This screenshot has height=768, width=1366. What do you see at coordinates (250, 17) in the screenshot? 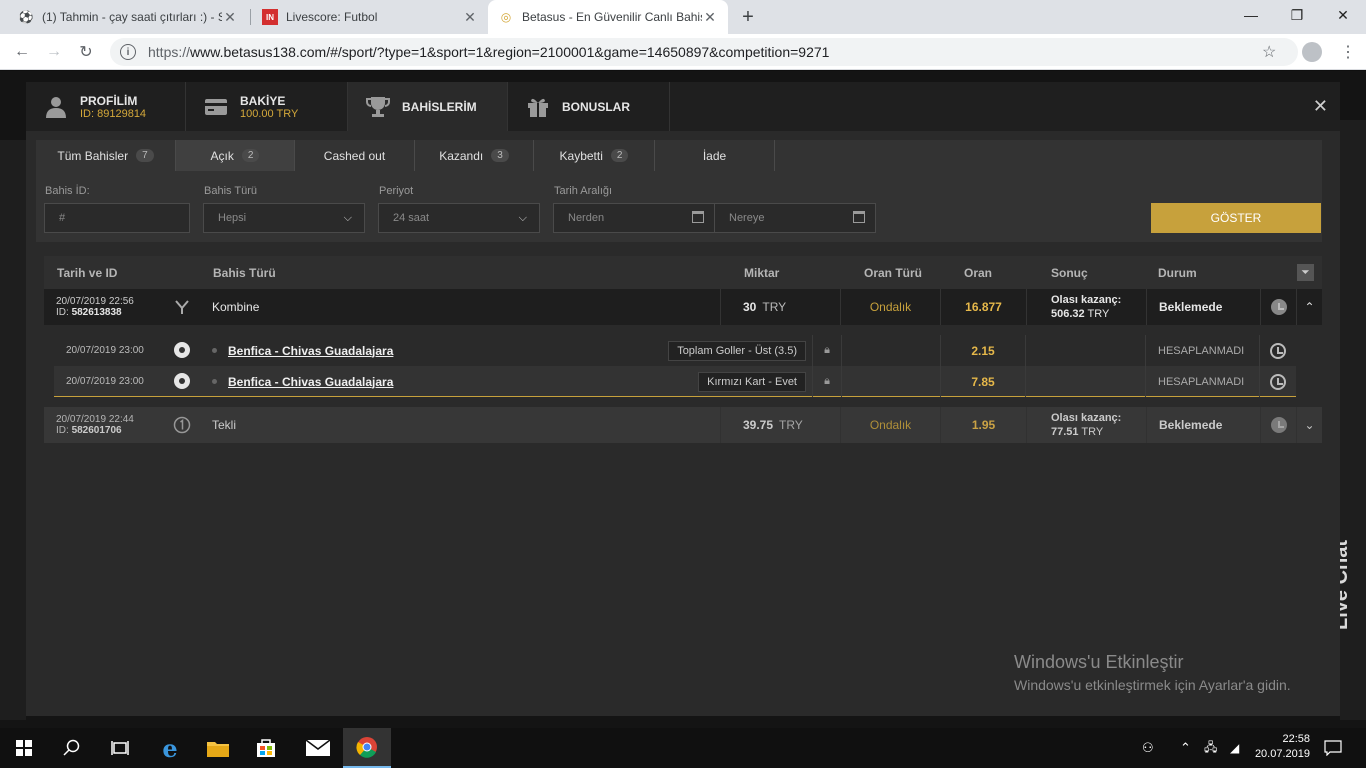
I see `tab-separator` at bounding box center [250, 17].